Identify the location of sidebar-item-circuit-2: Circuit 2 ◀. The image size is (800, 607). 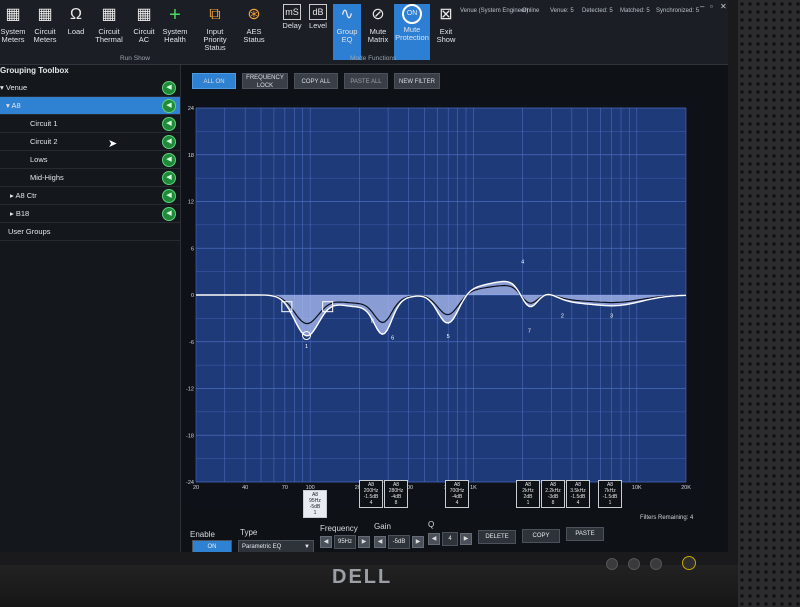
(90, 142).